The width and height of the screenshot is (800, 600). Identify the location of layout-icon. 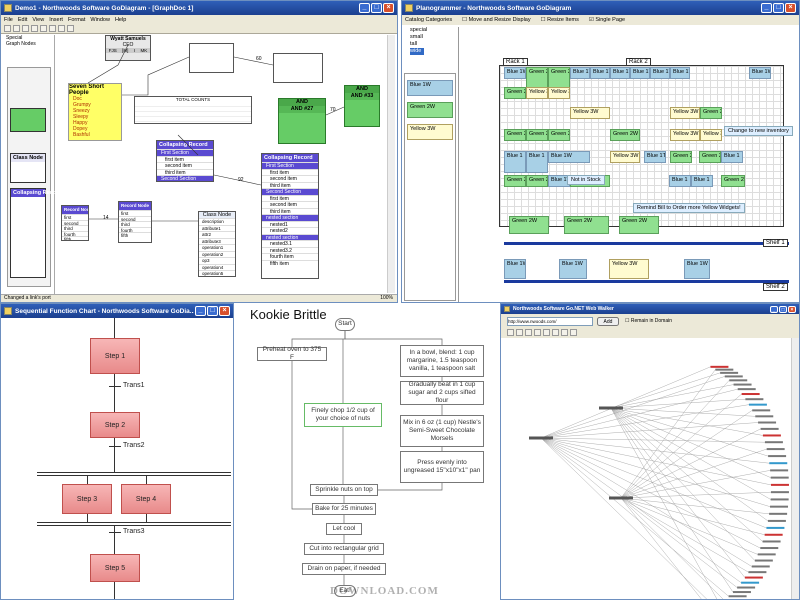
(555, 332).